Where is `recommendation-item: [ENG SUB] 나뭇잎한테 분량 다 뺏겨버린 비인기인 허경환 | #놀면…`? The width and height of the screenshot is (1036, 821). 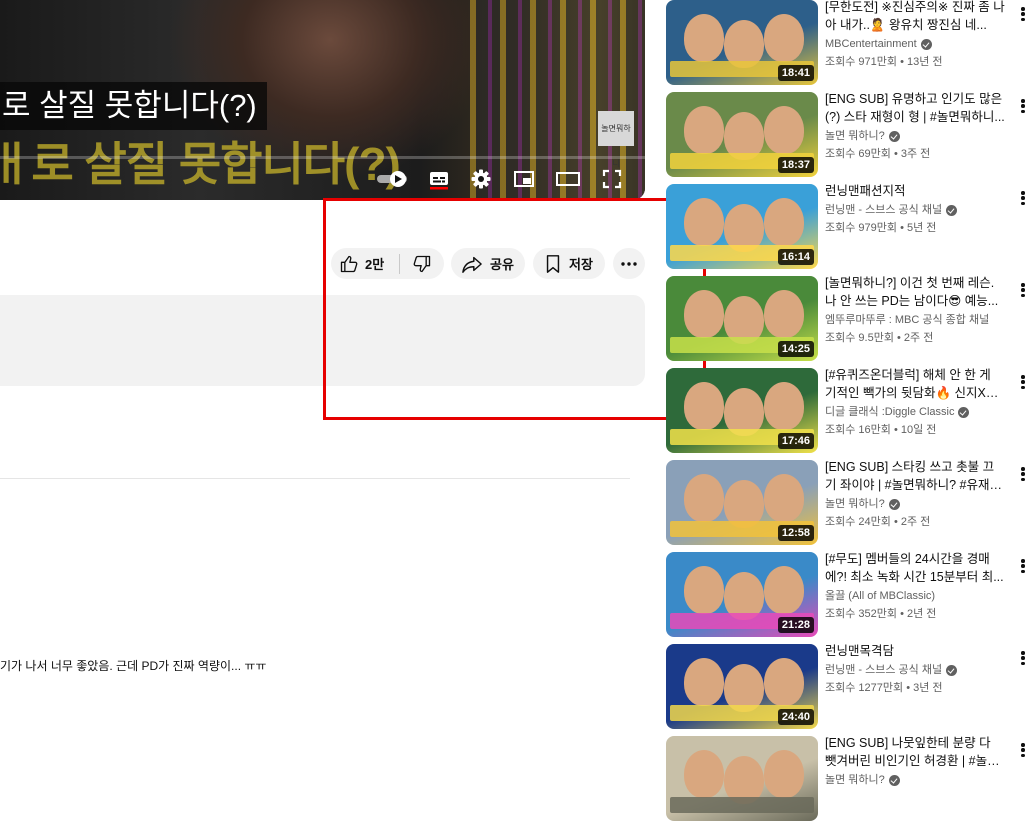 recommendation-item: [ENG SUB] 나뭇잎한테 분량 다 뺏겨버린 비인기인 허경환 | #놀면… is located at coordinates (851, 777).